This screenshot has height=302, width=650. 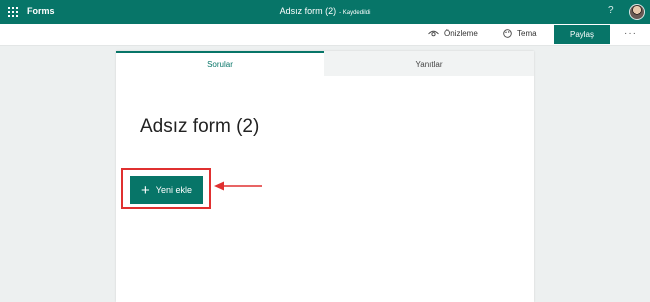 I want to click on share-button: Paylaş, so click(x=582, y=34).